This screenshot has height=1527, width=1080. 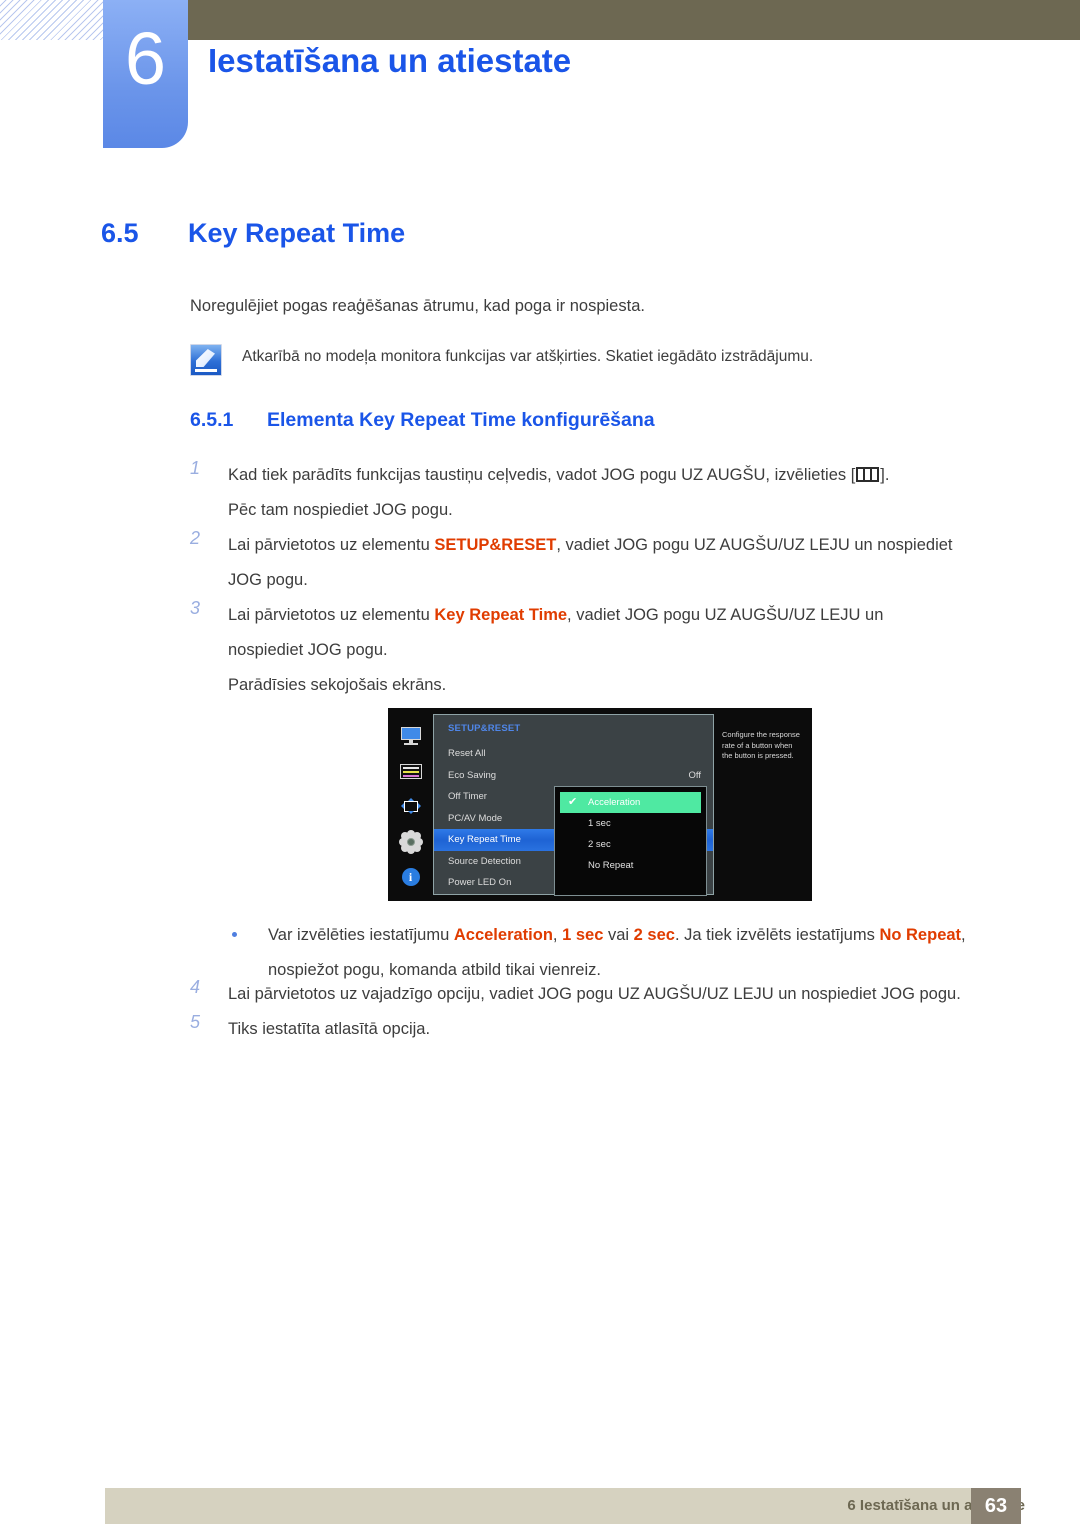 What do you see at coordinates (573, 754) in the screenshot?
I see `osd-item-reset-all: Reset All` at bounding box center [573, 754].